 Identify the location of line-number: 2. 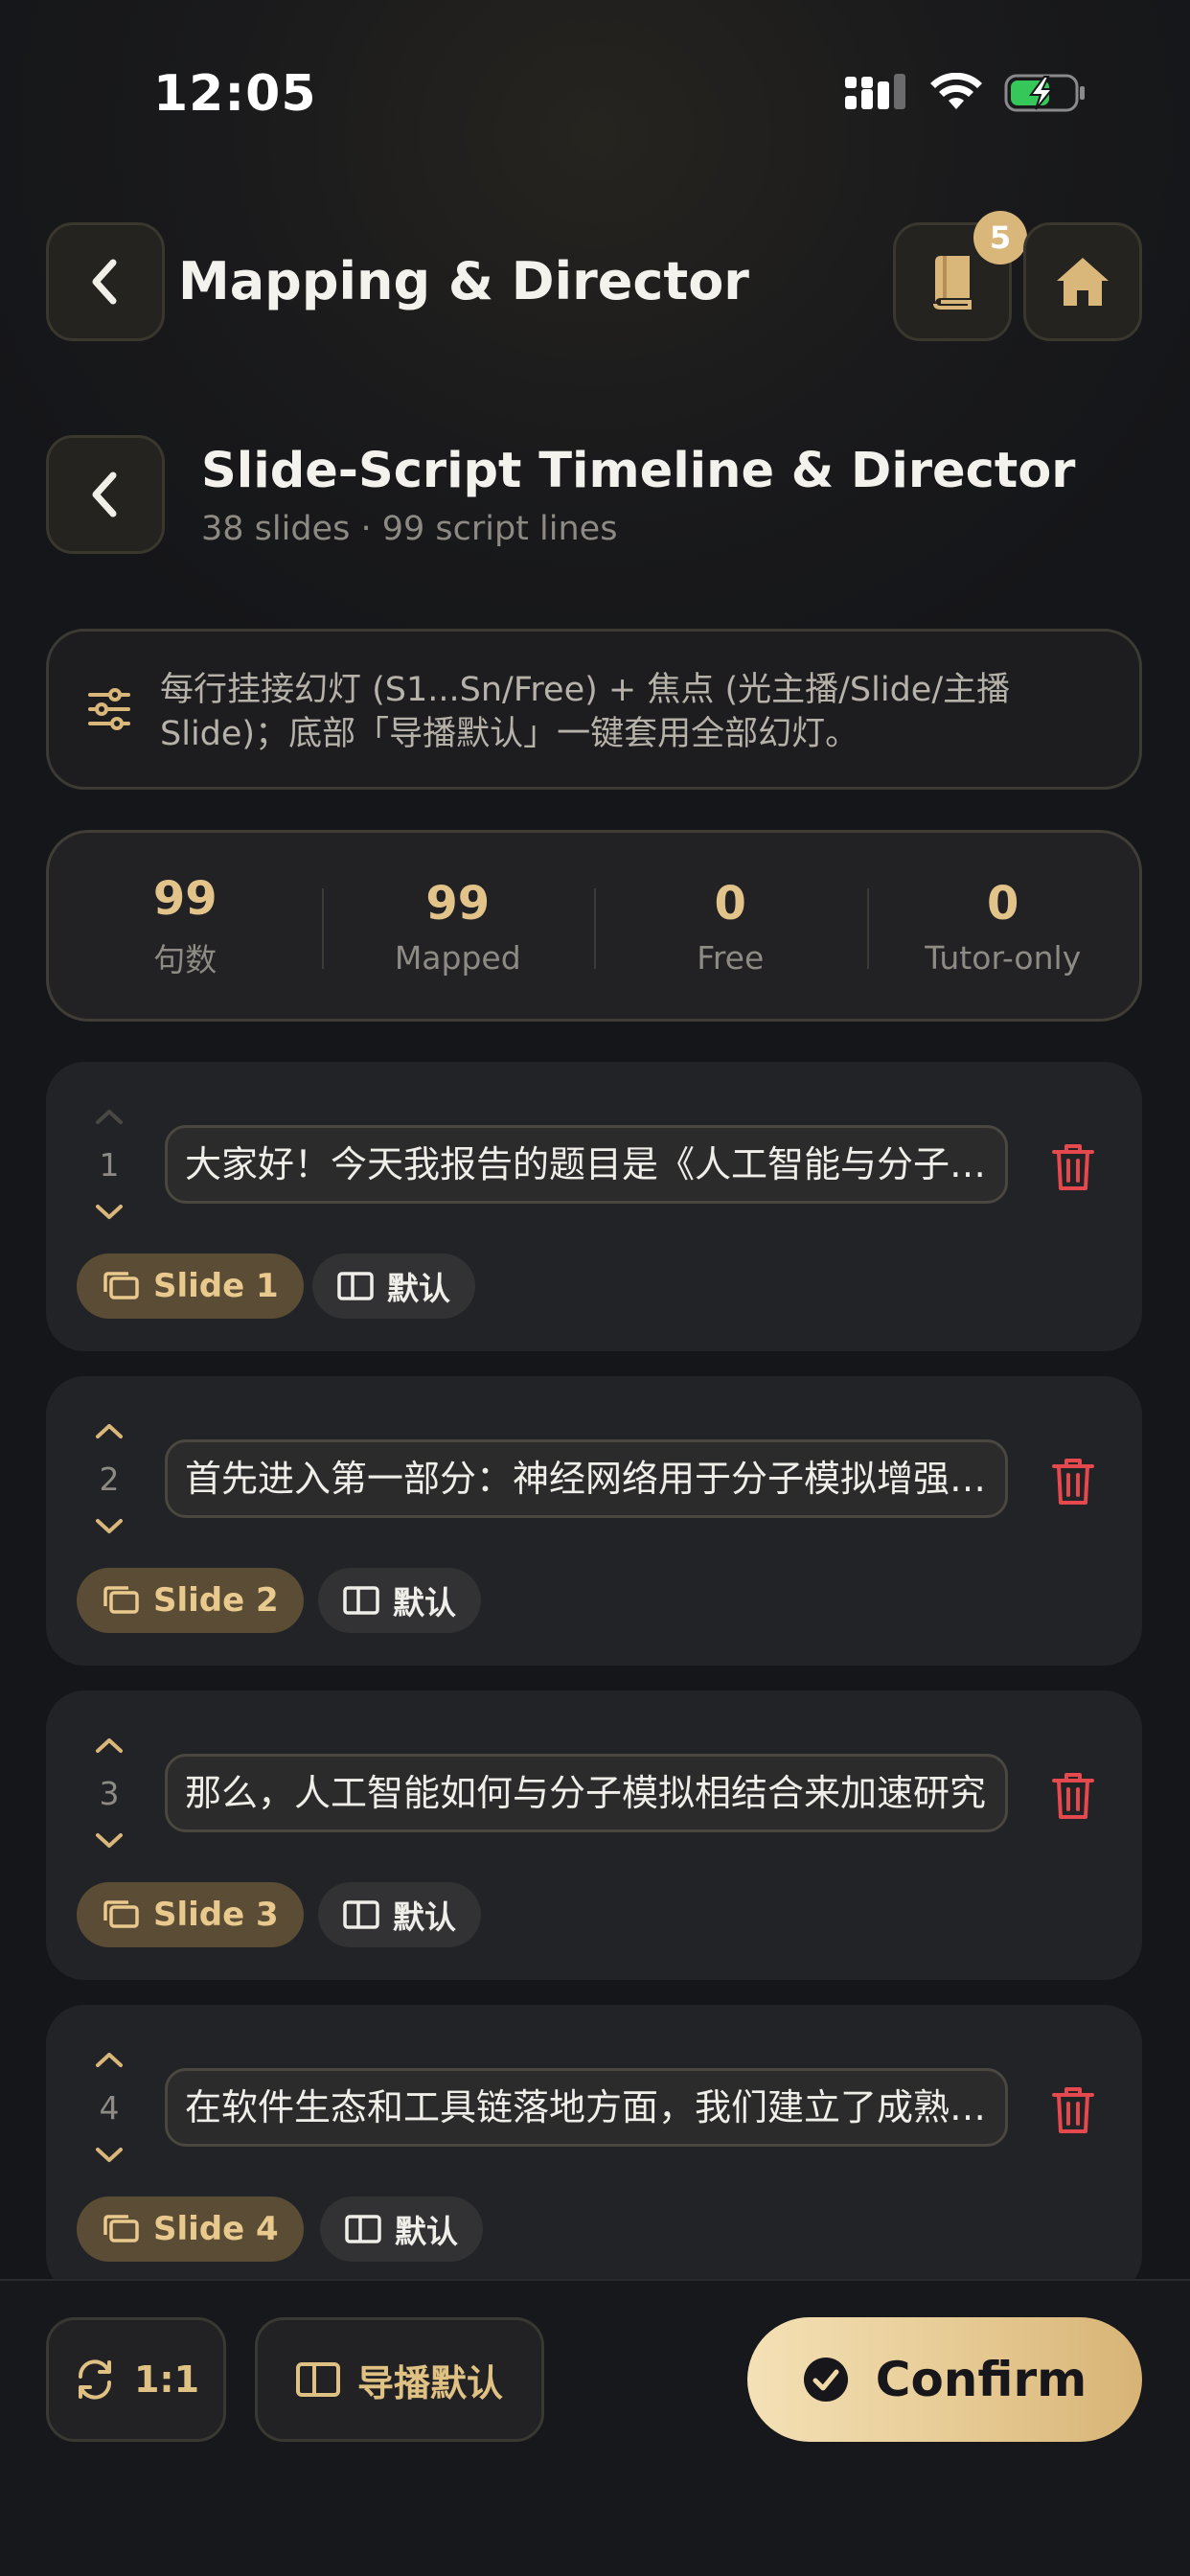
(109, 1479).